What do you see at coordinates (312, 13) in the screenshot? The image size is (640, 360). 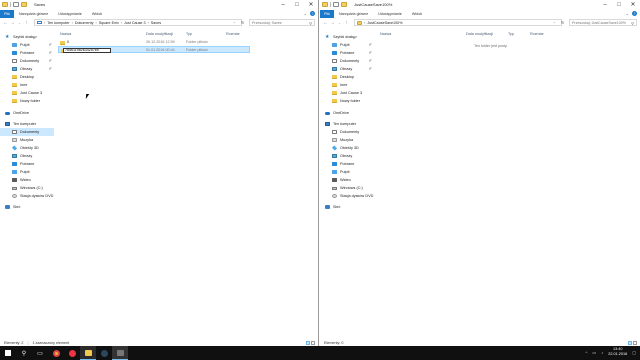 I see `help-icon: ?` at bounding box center [312, 13].